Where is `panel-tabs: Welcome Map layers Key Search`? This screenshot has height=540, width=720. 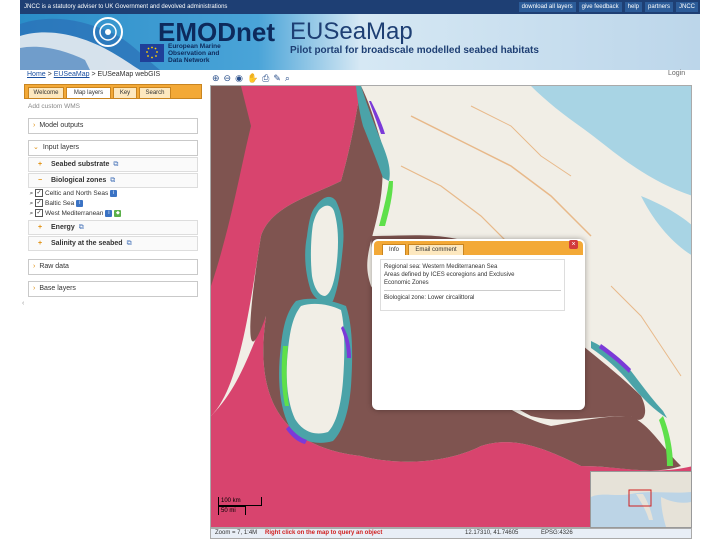 panel-tabs: Welcome Map layers Key Search is located at coordinates (113, 91).